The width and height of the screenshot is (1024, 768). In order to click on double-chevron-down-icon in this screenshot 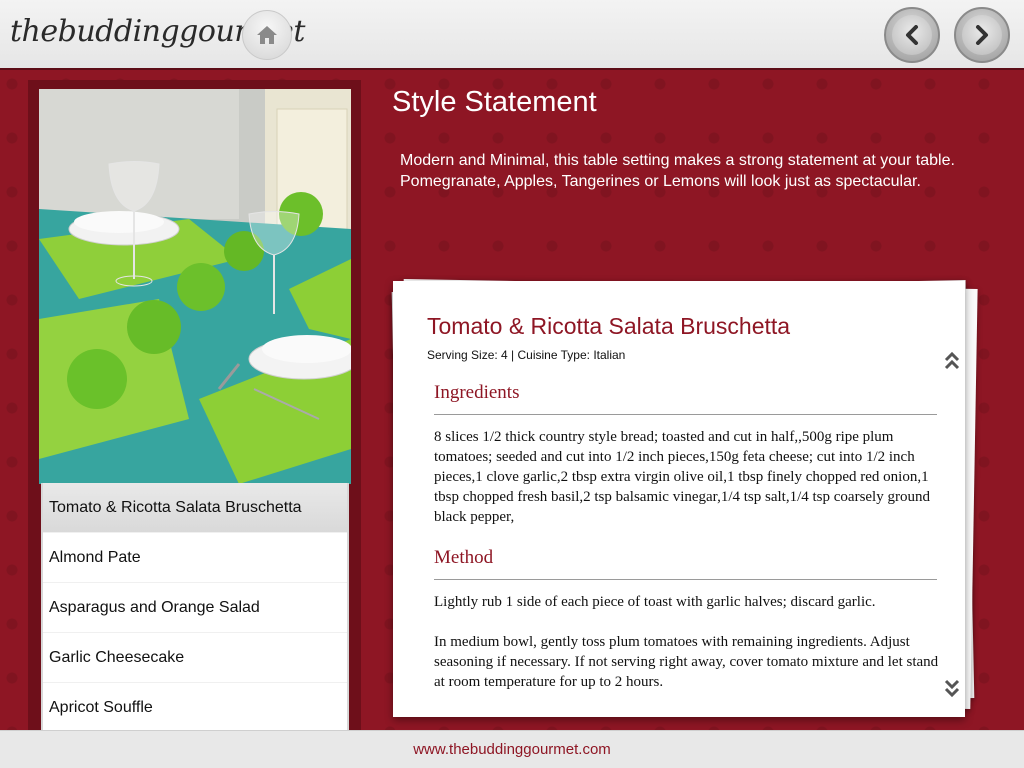, I will do `click(952, 688)`.